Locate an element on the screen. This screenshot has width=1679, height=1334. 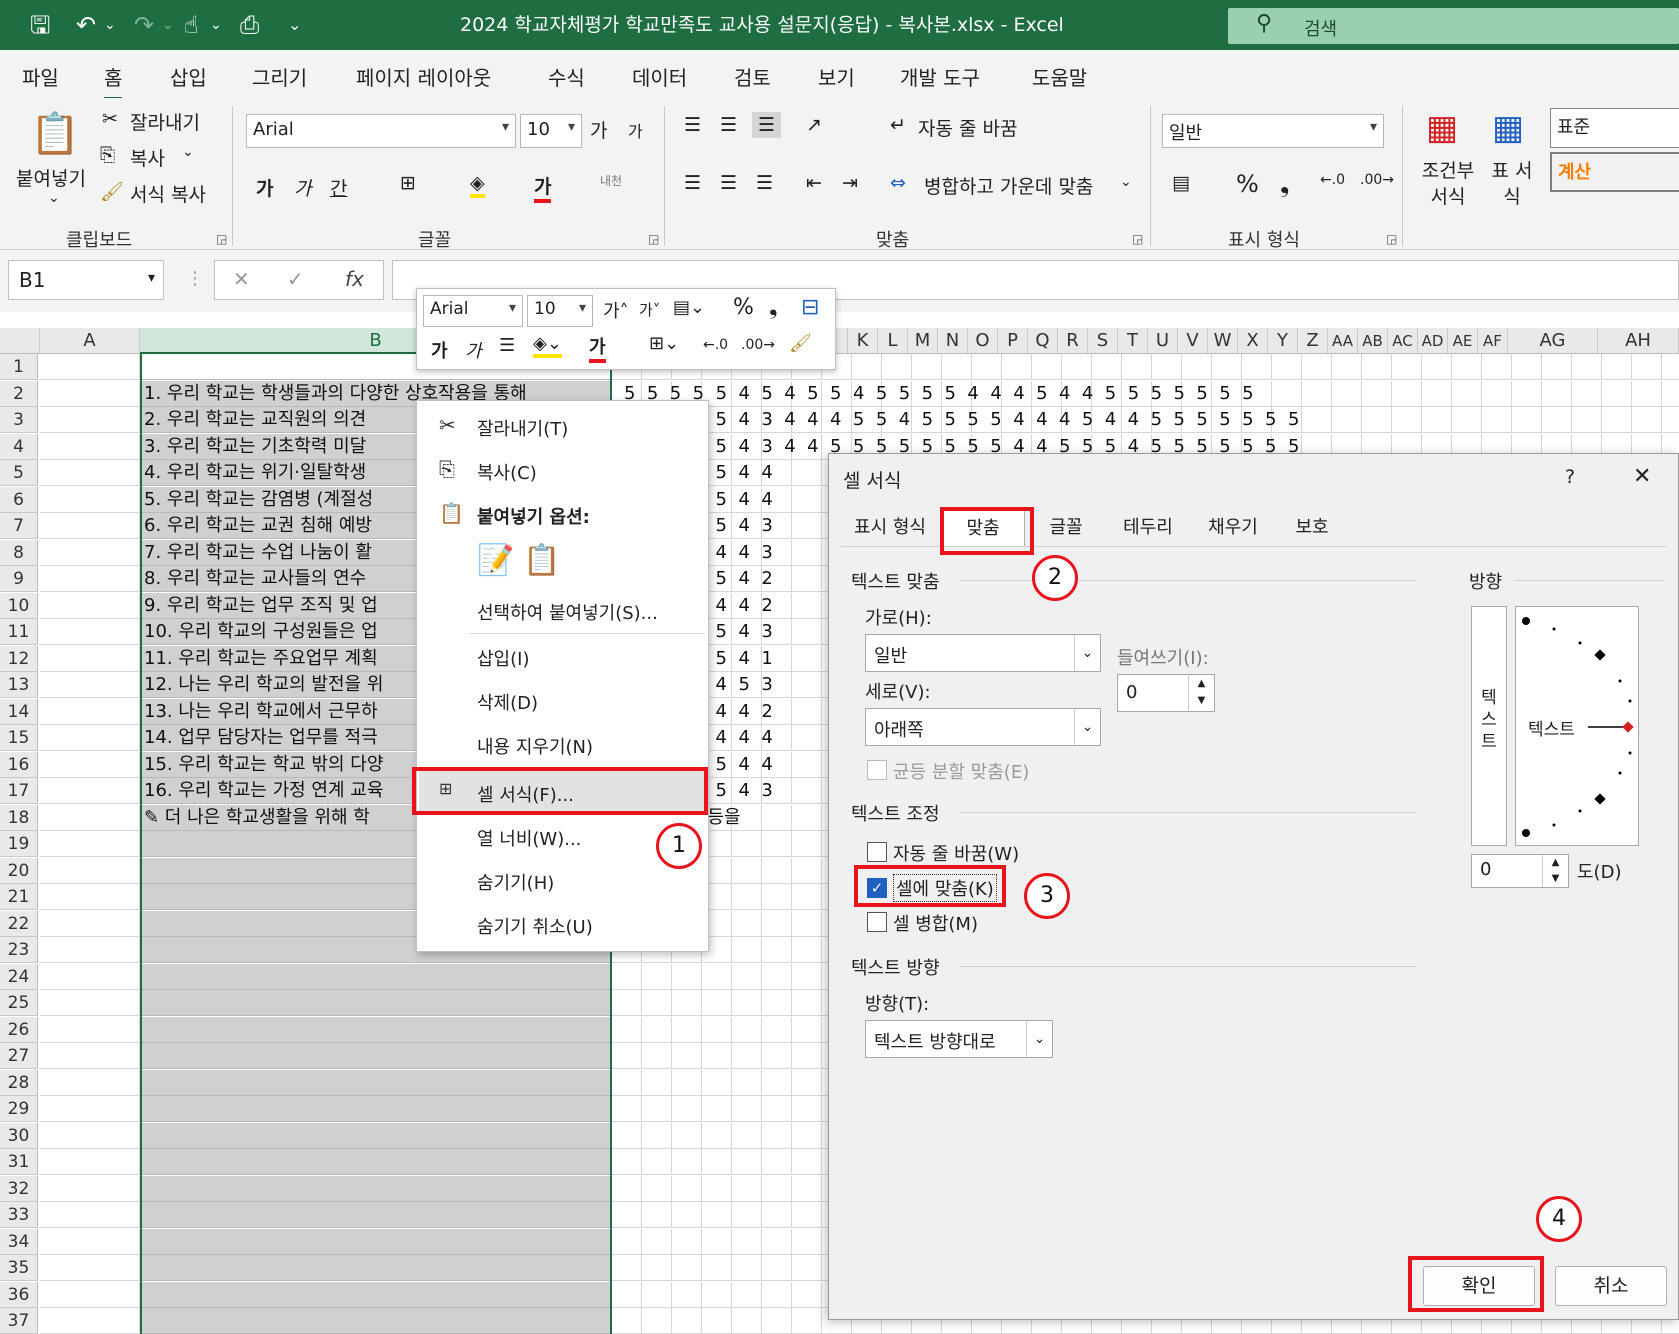
mini-comma-icon: ❟ is located at coordinates (773, 307).